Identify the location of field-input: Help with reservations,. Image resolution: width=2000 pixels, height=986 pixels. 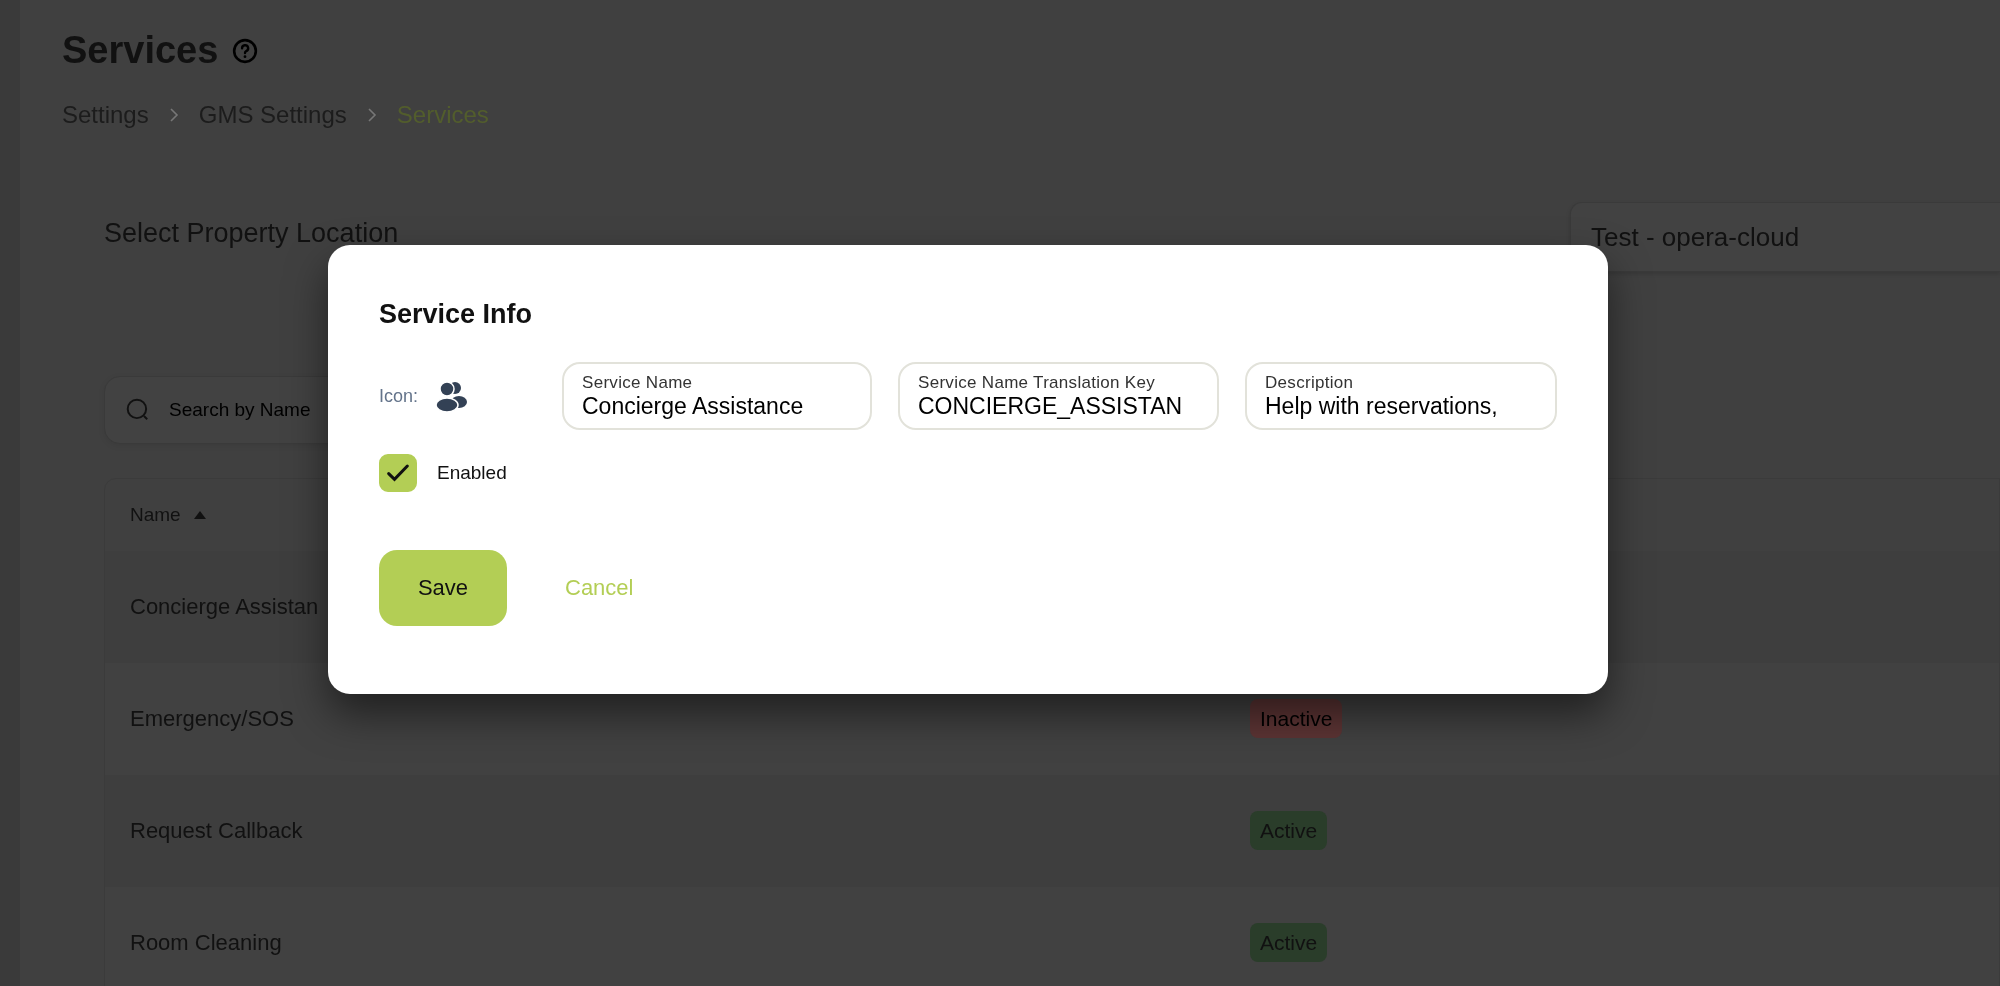
(1401, 406).